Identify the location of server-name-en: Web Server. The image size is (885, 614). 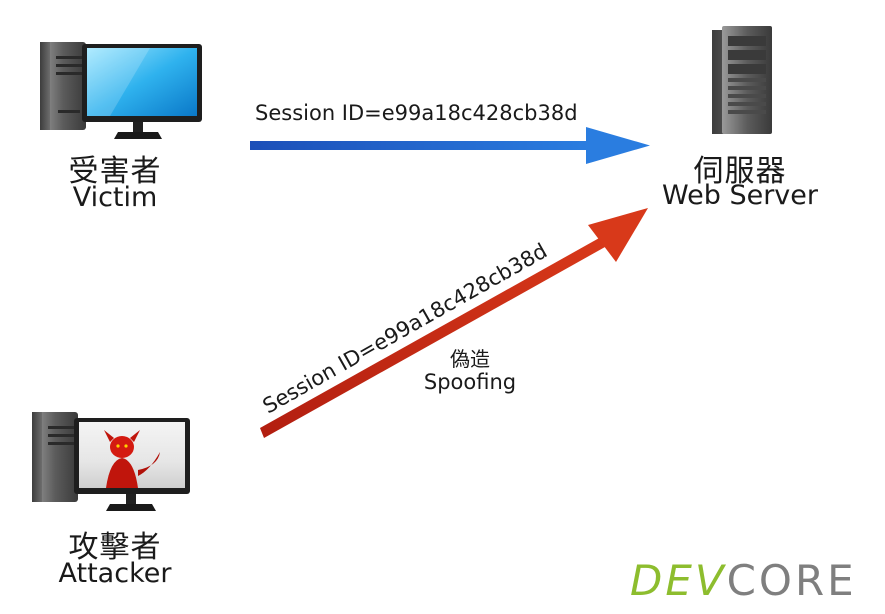
(740, 195).